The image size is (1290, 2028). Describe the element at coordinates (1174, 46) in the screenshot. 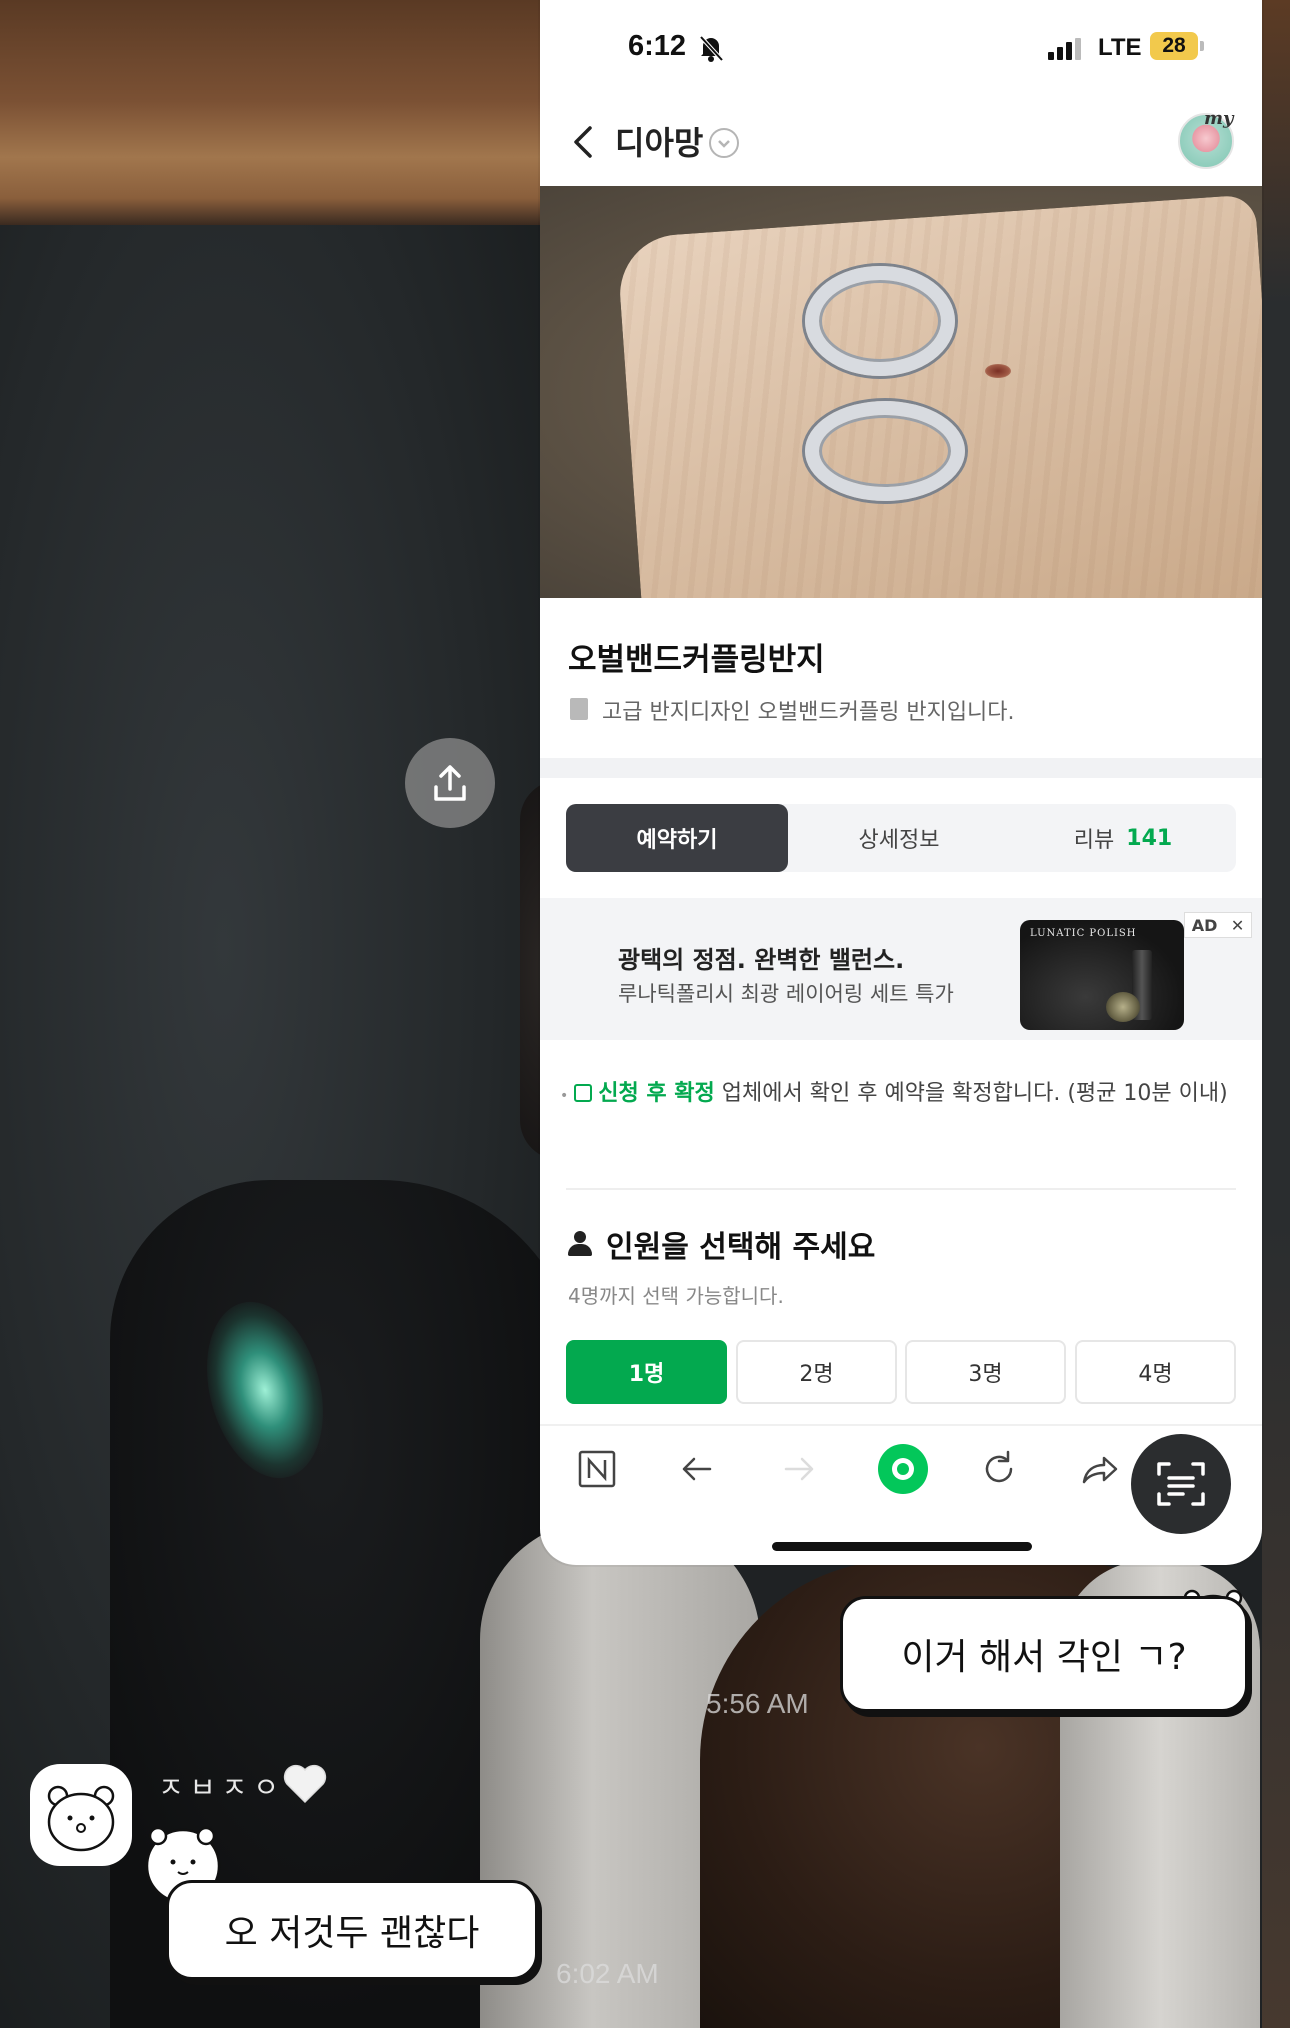

I see `battery-level: 28` at that location.